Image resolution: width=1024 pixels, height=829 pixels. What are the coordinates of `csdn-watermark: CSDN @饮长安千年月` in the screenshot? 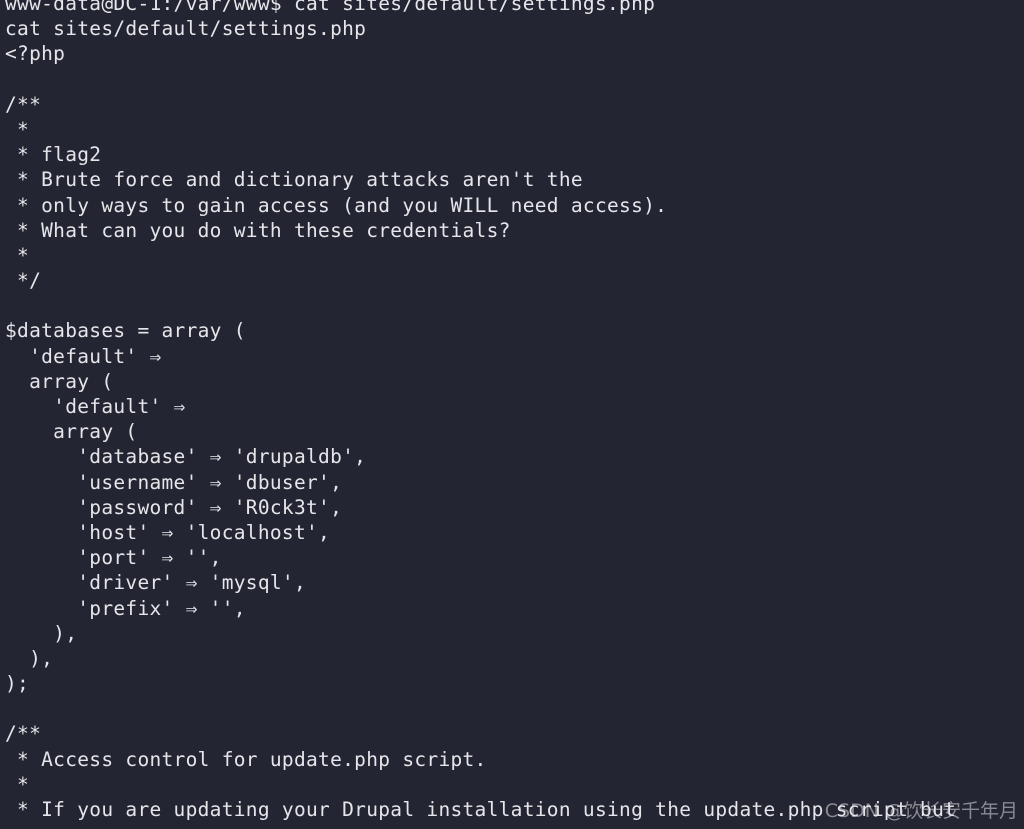 It's located at (921, 811).